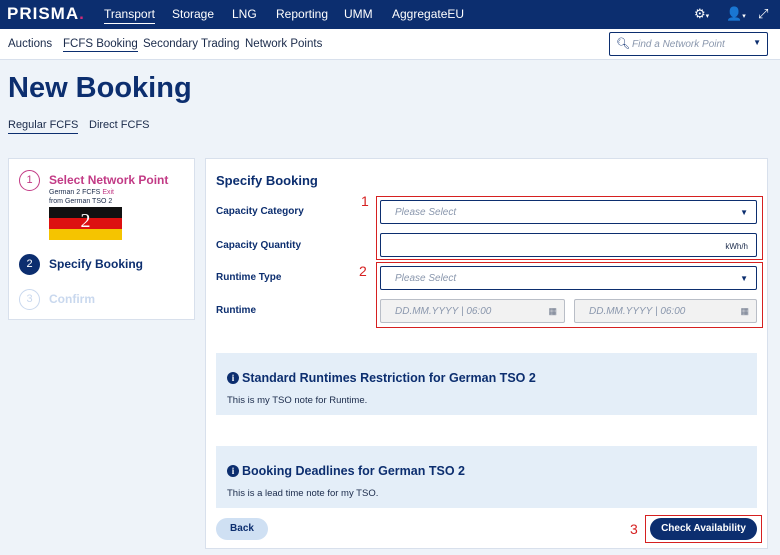  Describe the element at coordinates (283, 44) in the screenshot. I see `subnav-network-points: Network Points` at that location.